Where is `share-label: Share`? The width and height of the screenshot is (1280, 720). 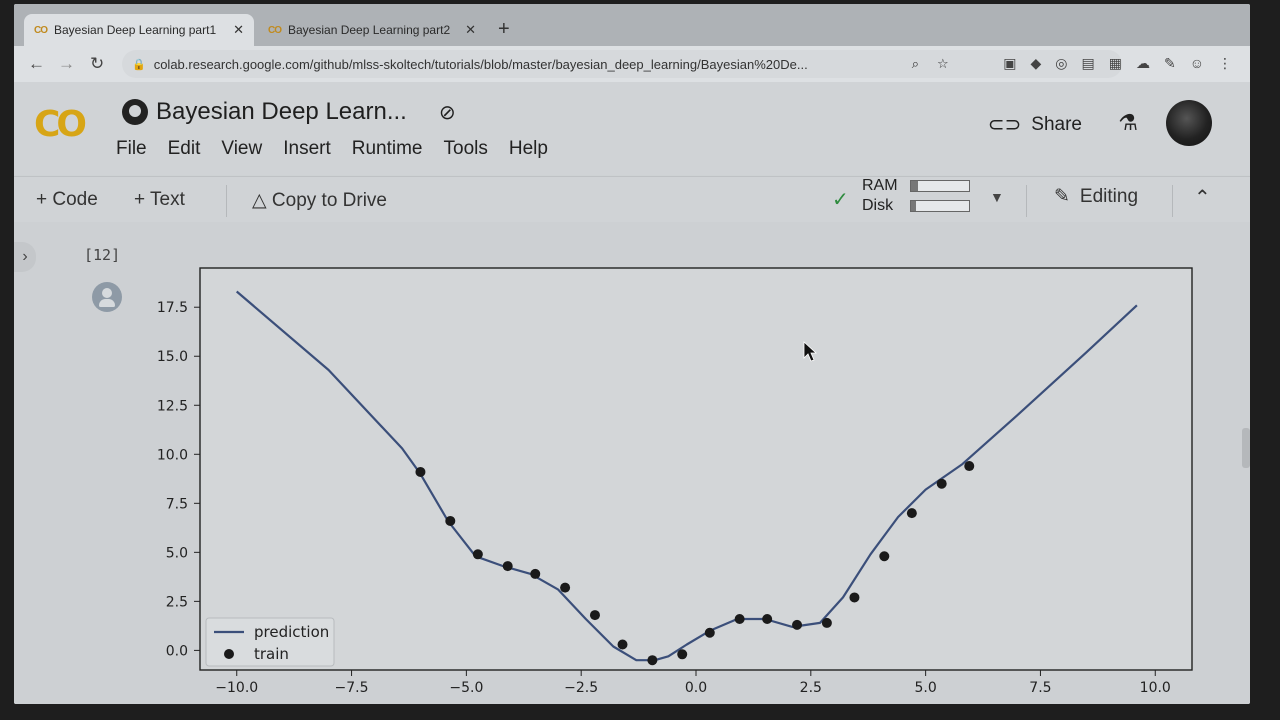 share-label: Share is located at coordinates (1056, 124).